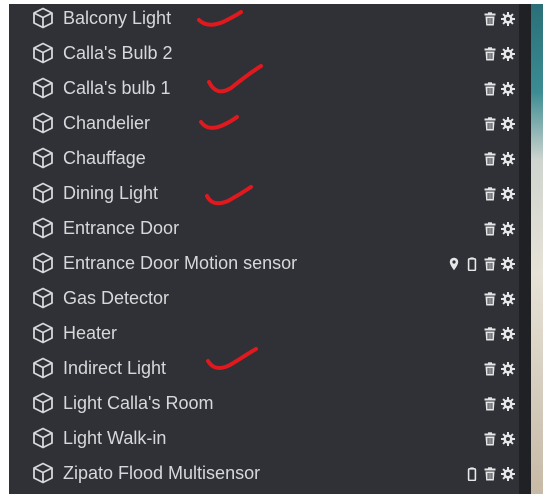 The height and width of the screenshot is (502, 543). Describe the element at coordinates (264, 473) in the screenshot. I see `device-row: Zipato Flood Multisensor` at that location.